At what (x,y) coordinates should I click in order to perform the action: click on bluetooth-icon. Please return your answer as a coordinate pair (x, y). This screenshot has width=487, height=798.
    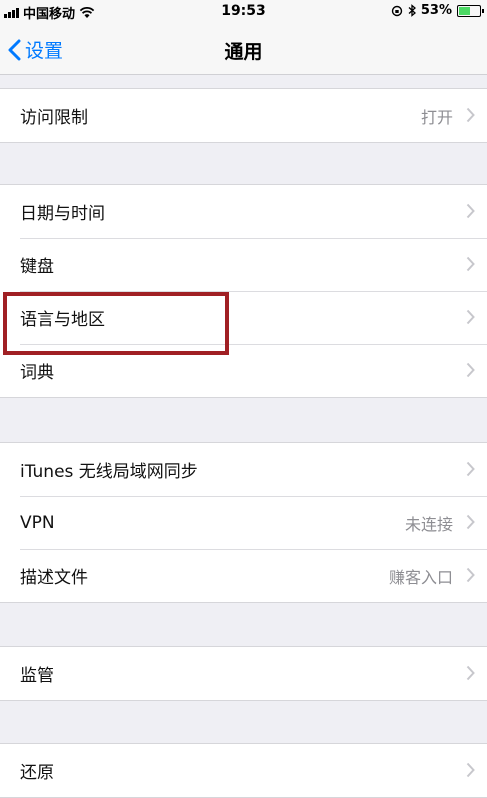
    Looking at the image, I should click on (412, 10).